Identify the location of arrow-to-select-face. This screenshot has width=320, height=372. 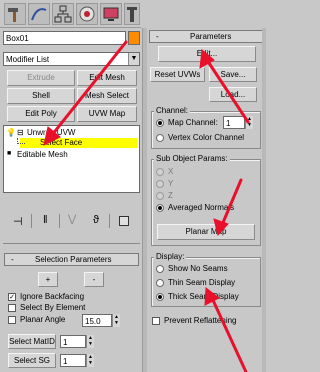
(85, 93).